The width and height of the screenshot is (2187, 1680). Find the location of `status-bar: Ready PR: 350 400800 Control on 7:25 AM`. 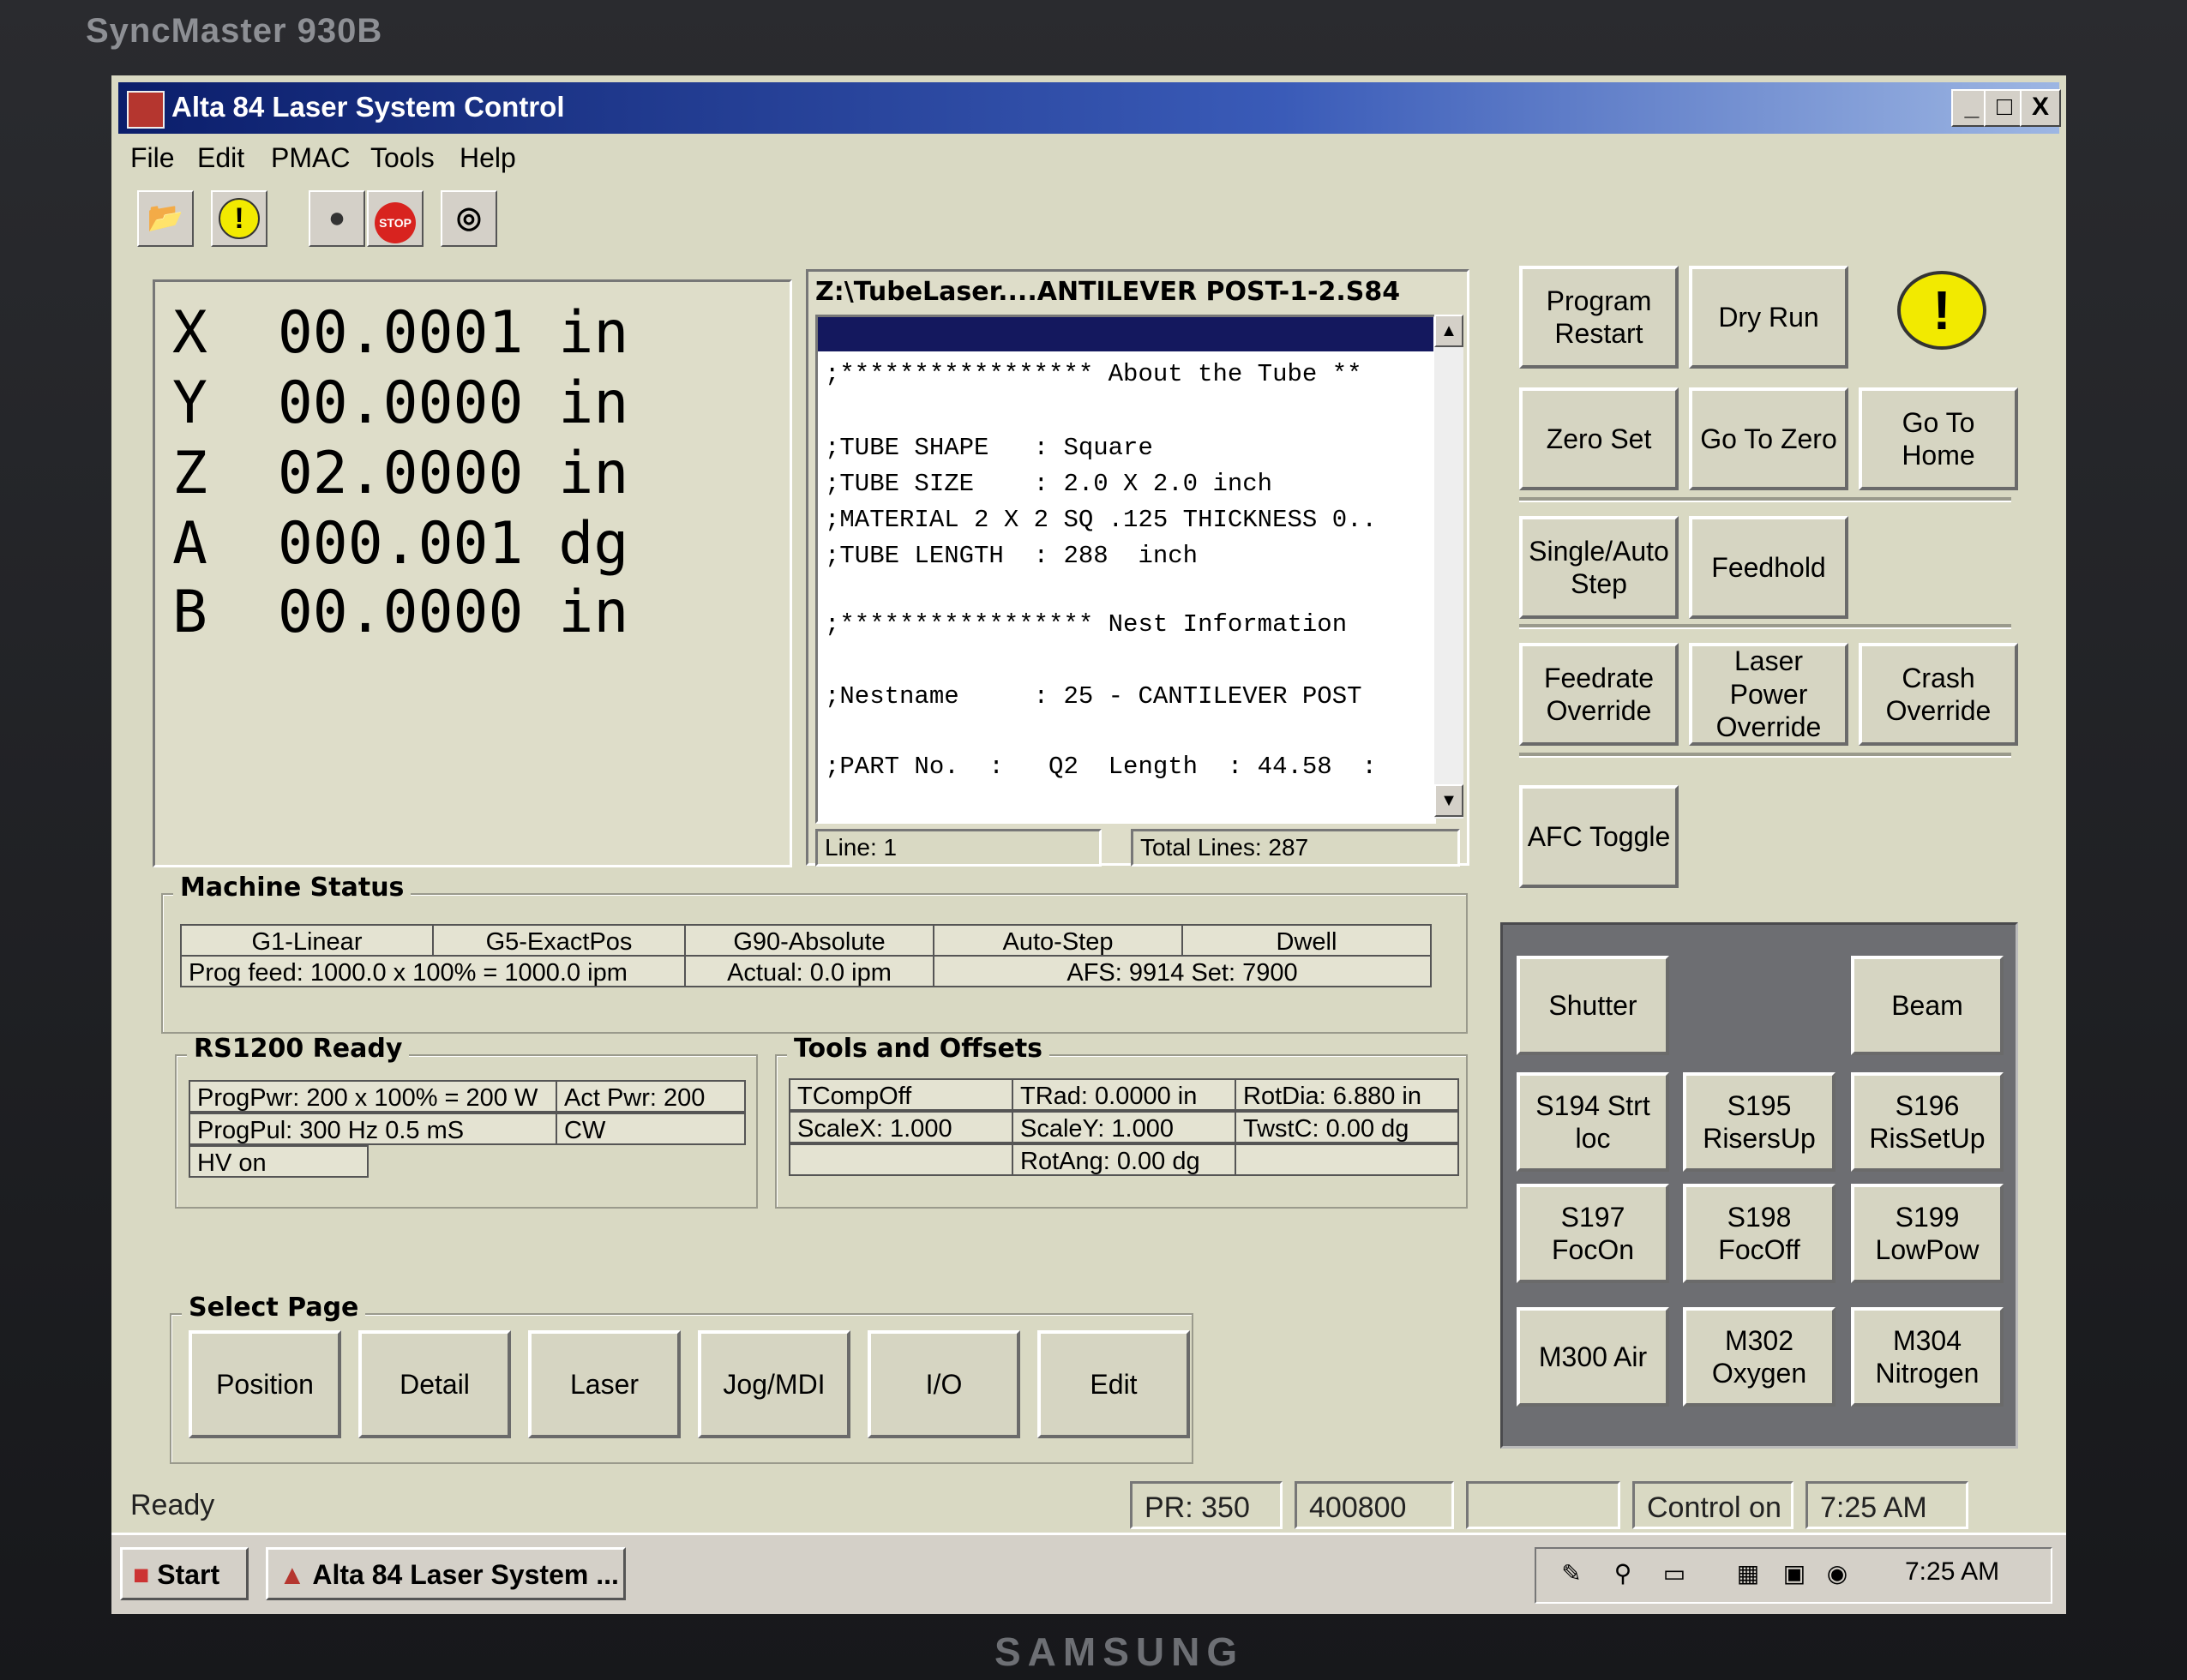

status-bar: Ready PR: 350 400800 Control on 7:25 AM is located at coordinates (1089, 1505).